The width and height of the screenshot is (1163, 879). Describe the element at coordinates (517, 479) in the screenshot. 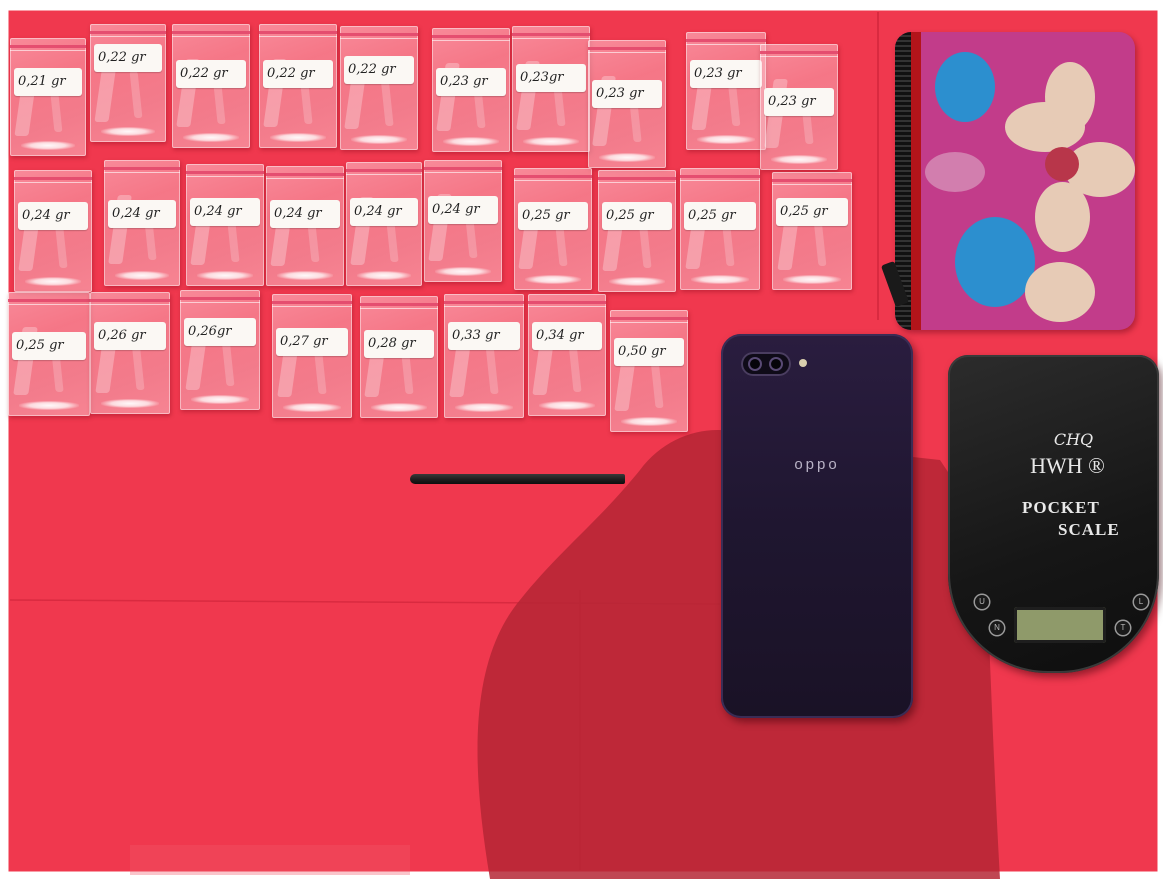

I see `straw-pipe` at that location.